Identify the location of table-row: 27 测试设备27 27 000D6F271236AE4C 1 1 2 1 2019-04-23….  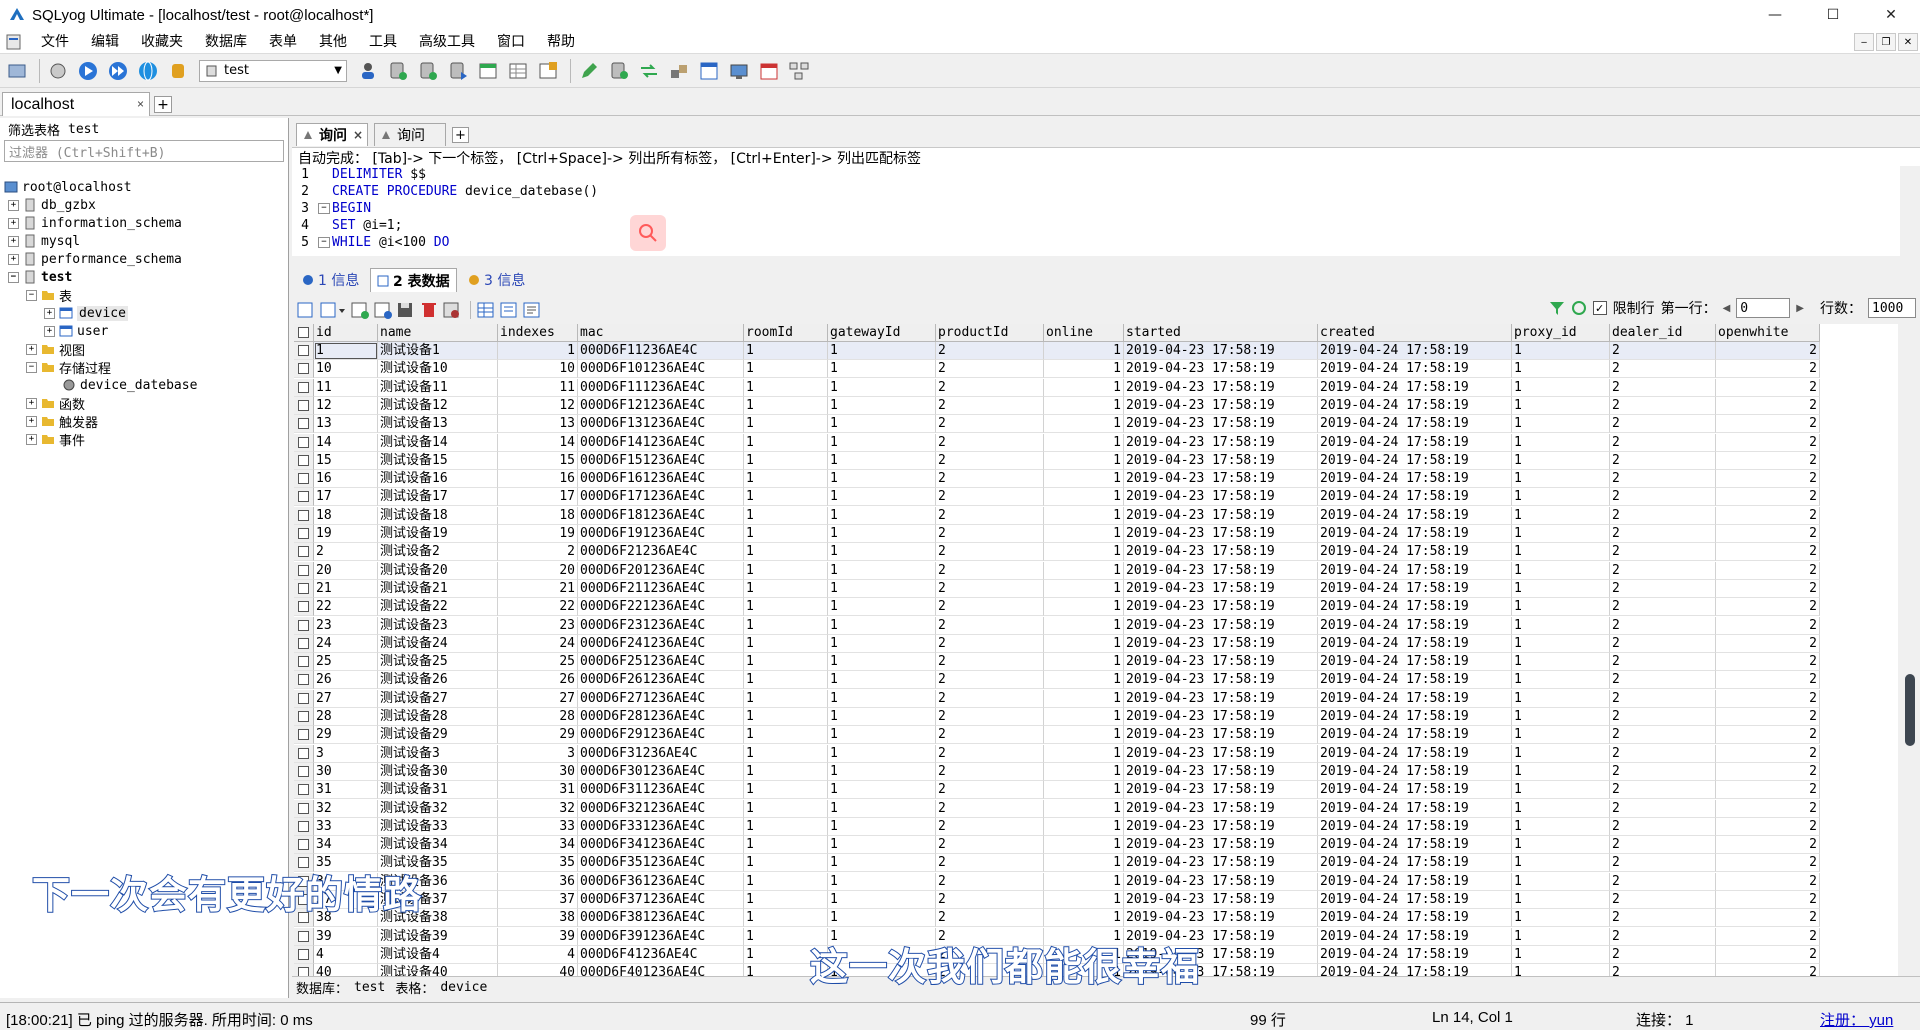
(1057, 698).